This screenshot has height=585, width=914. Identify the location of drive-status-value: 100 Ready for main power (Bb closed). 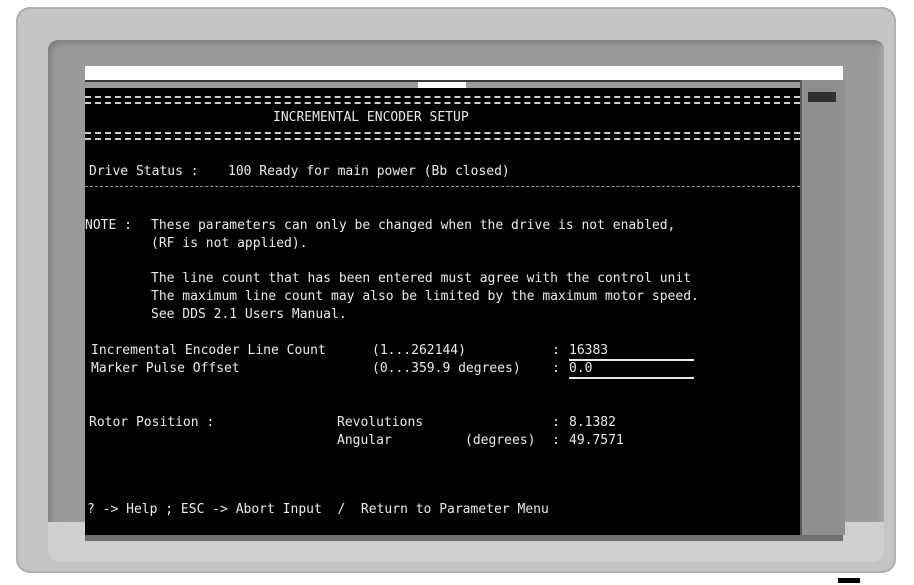
(369, 171).